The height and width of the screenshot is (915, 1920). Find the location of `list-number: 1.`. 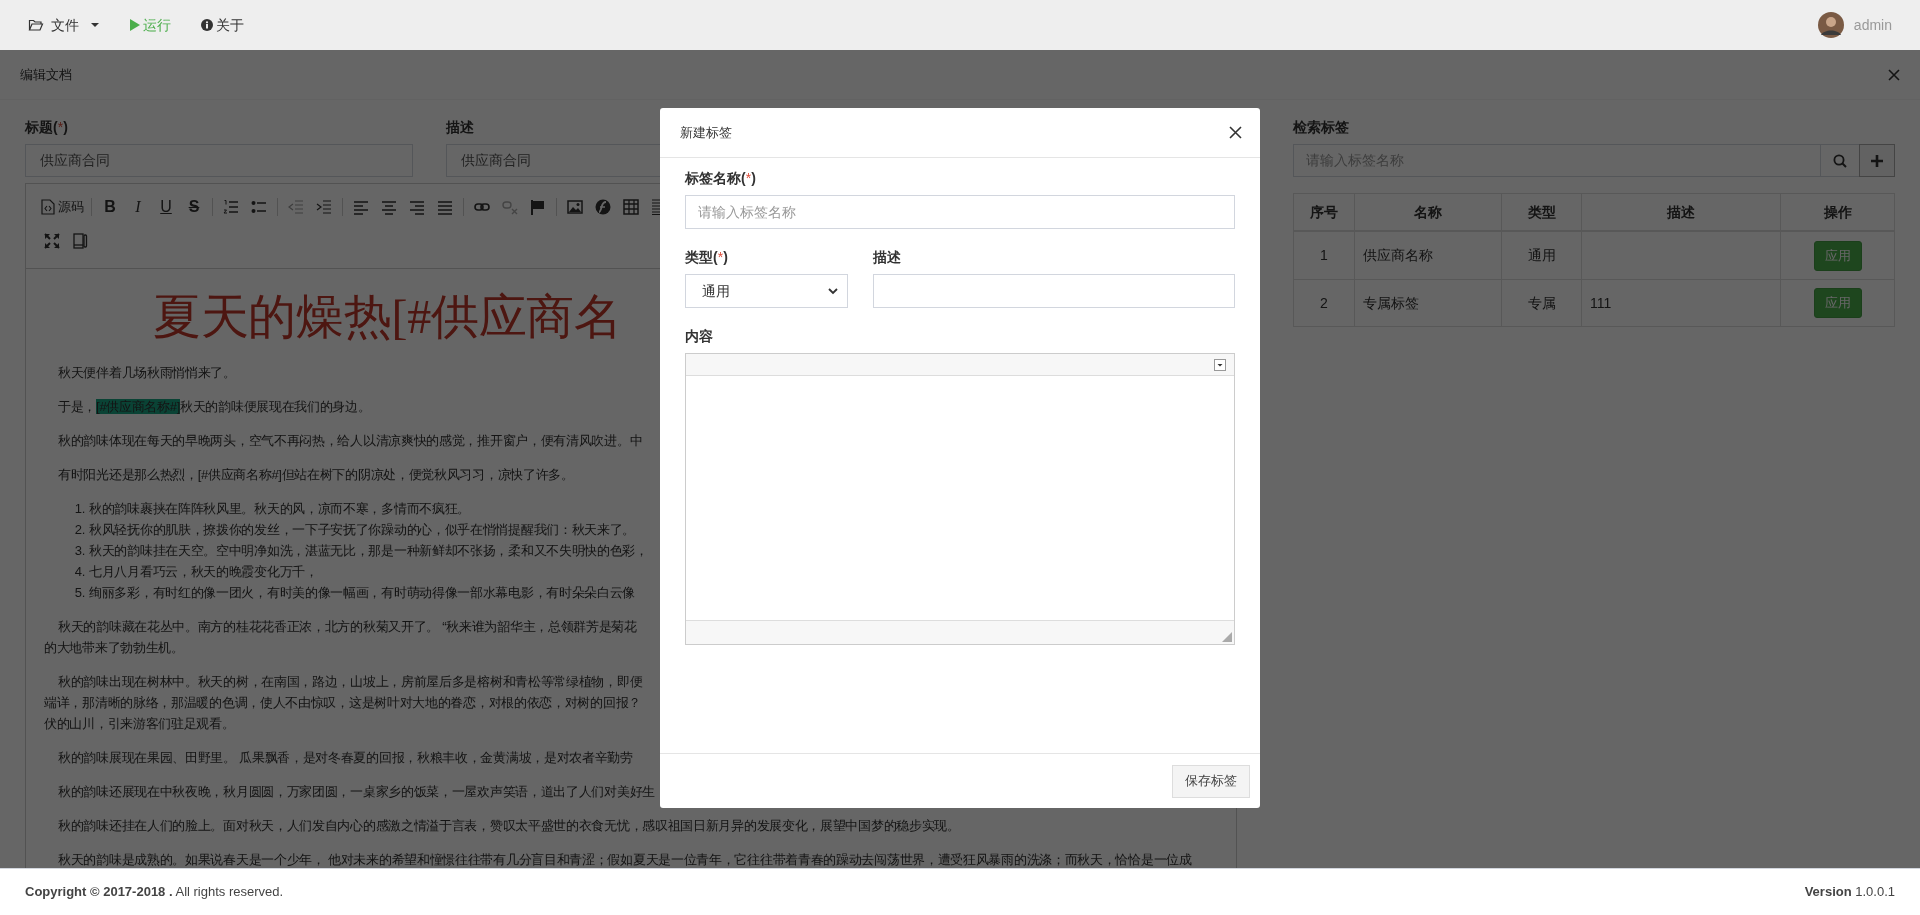

list-number: 1. is located at coordinates (79, 509).